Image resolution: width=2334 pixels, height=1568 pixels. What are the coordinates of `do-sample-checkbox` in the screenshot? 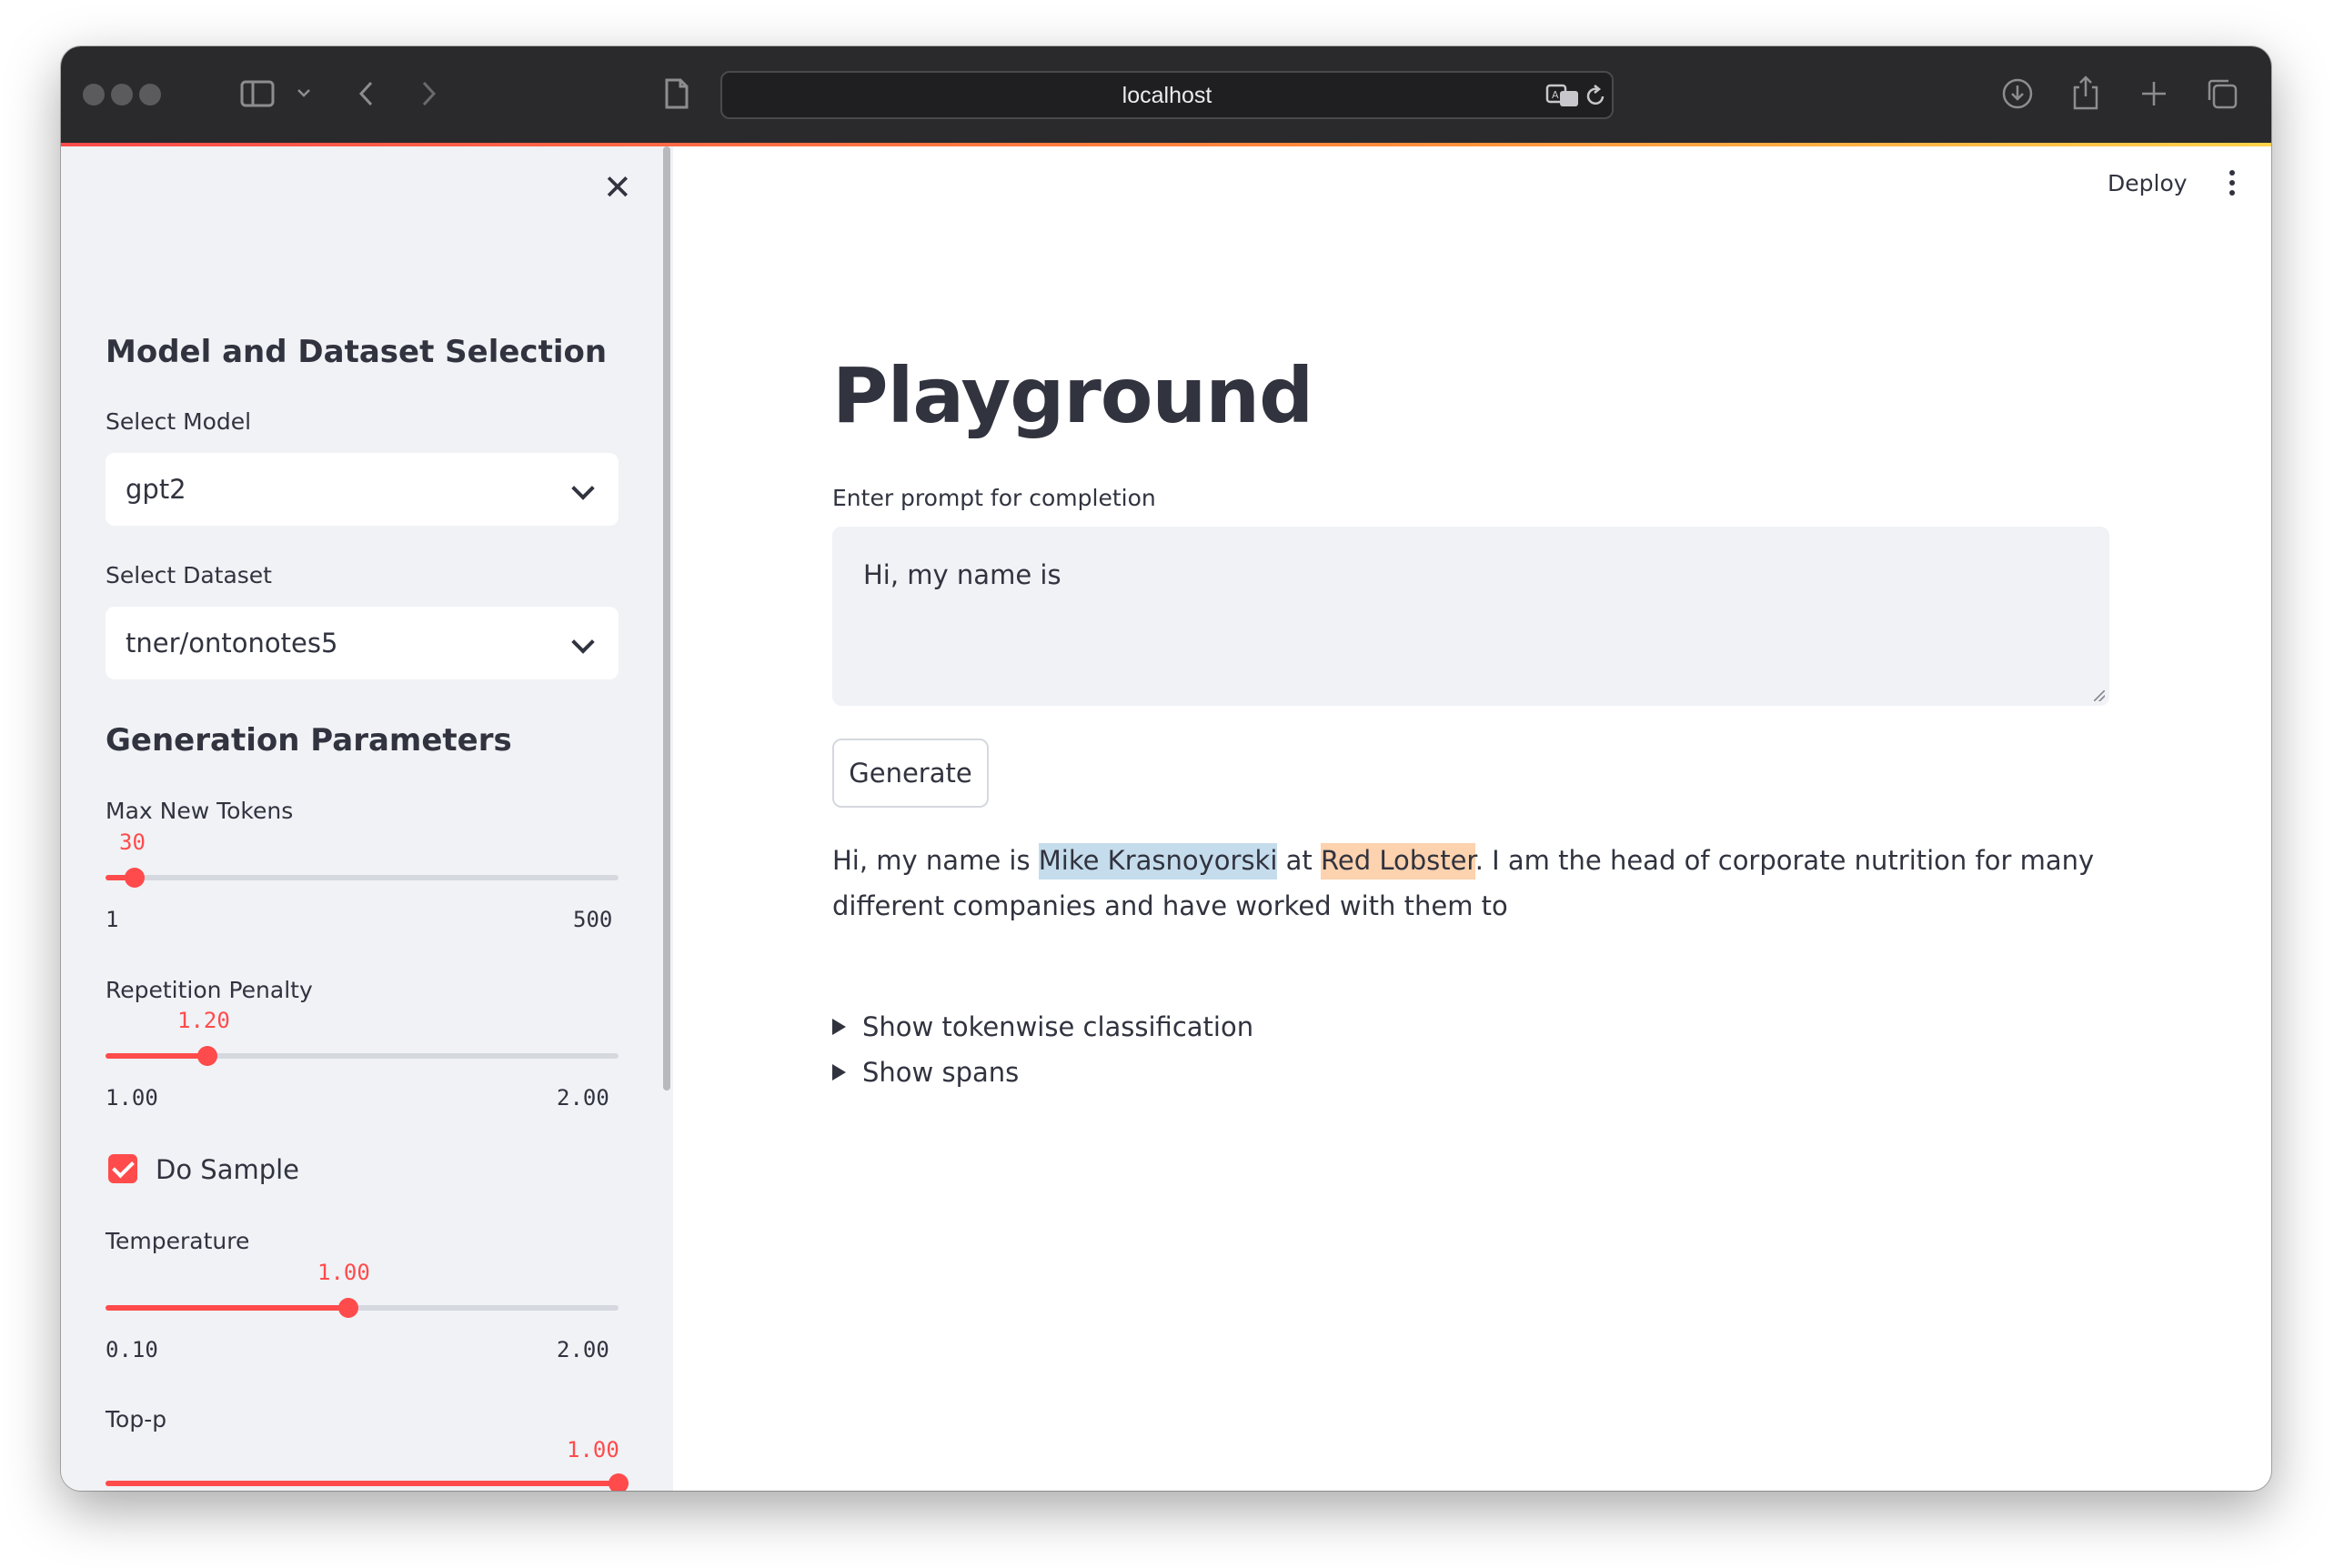 It's located at (122, 1168).